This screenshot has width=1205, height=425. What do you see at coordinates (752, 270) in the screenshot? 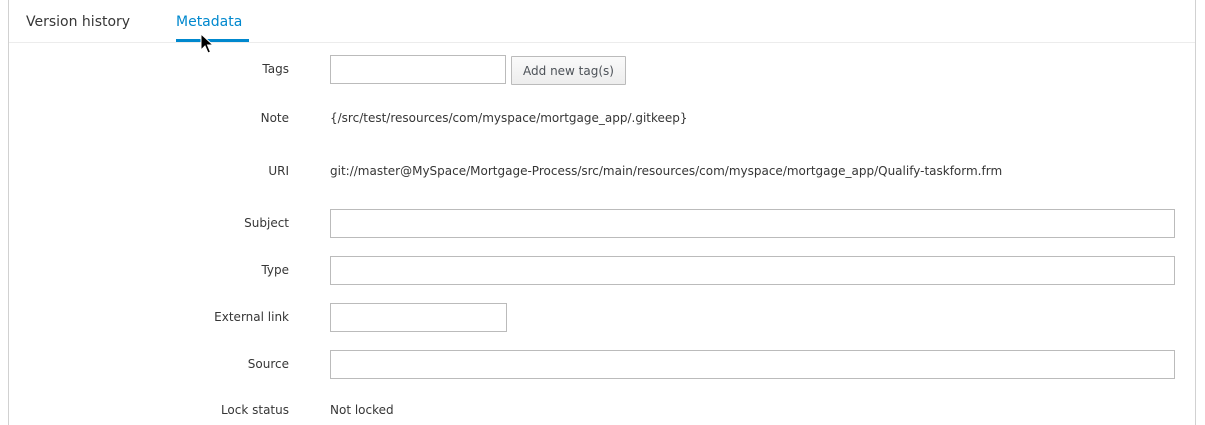
I see `type-input` at bounding box center [752, 270].